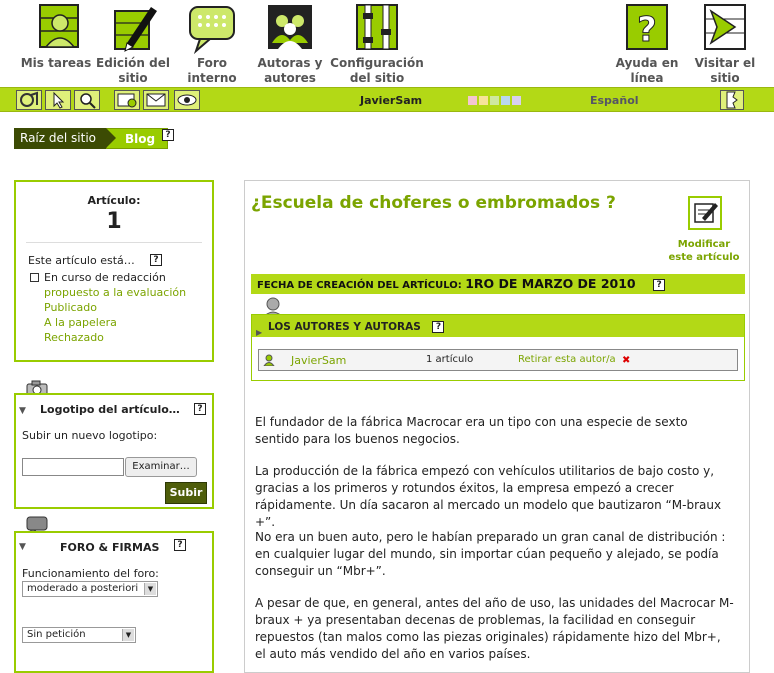  I want to click on author-icon, so click(269, 361).